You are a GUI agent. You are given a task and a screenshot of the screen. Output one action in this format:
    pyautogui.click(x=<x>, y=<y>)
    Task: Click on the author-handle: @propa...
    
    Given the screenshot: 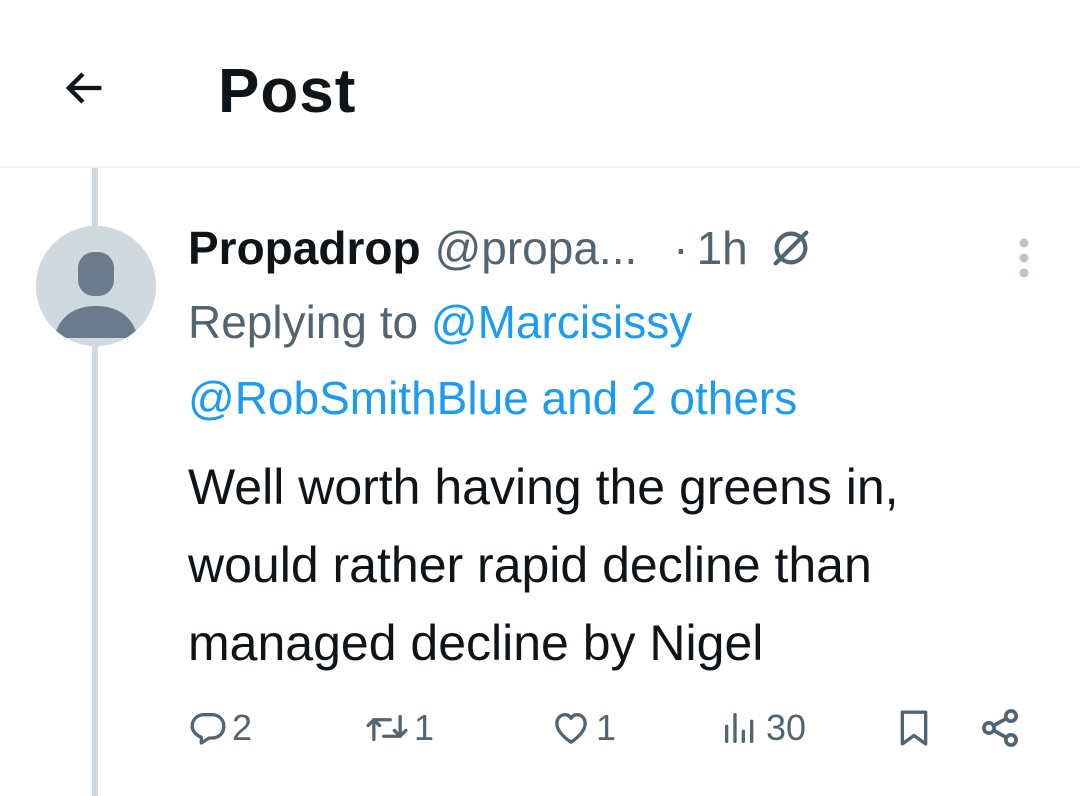 What is the action you would take?
    pyautogui.click(x=536, y=248)
    